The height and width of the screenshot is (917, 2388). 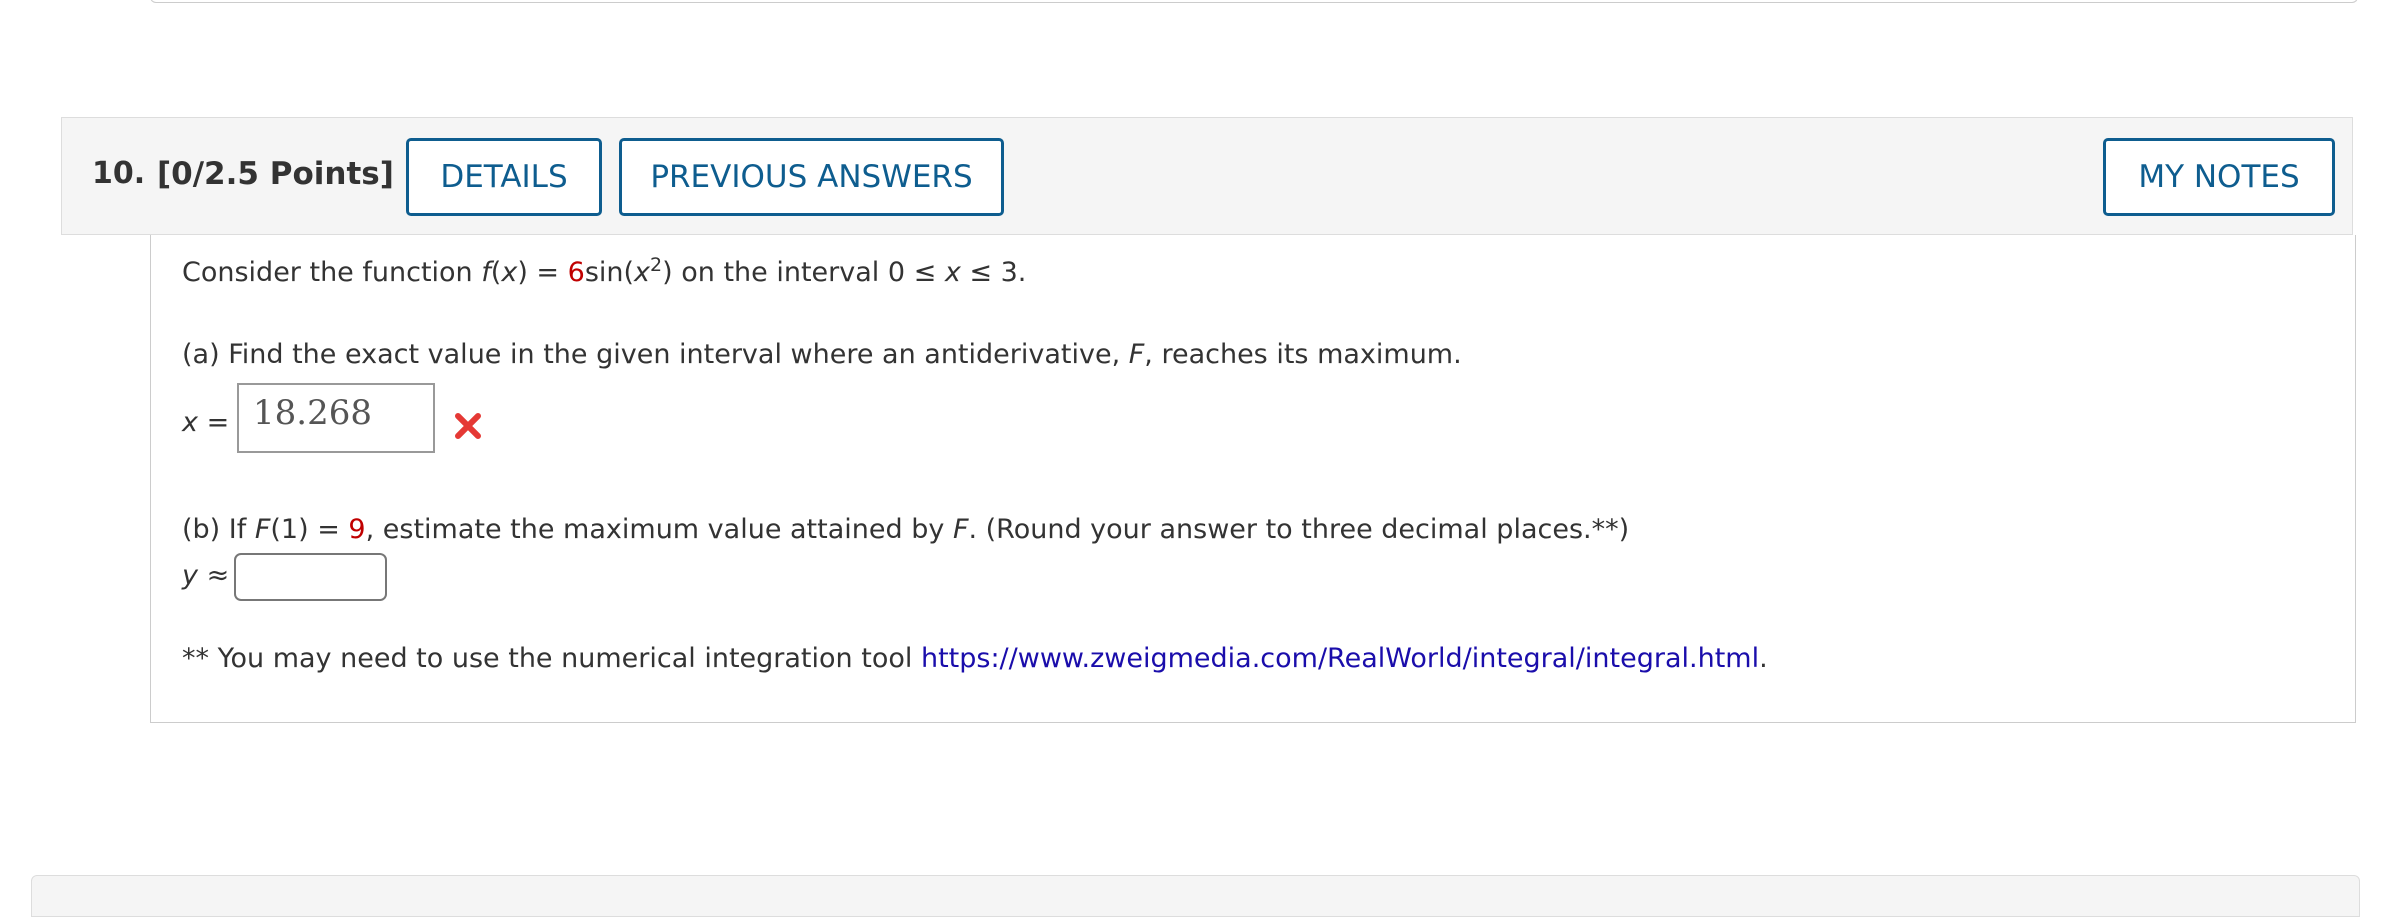 What do you see at coordinates (275, 174) in the screenshot?
I see `question-points: [0/2.5 Points]` at bounding box center [275, 174].